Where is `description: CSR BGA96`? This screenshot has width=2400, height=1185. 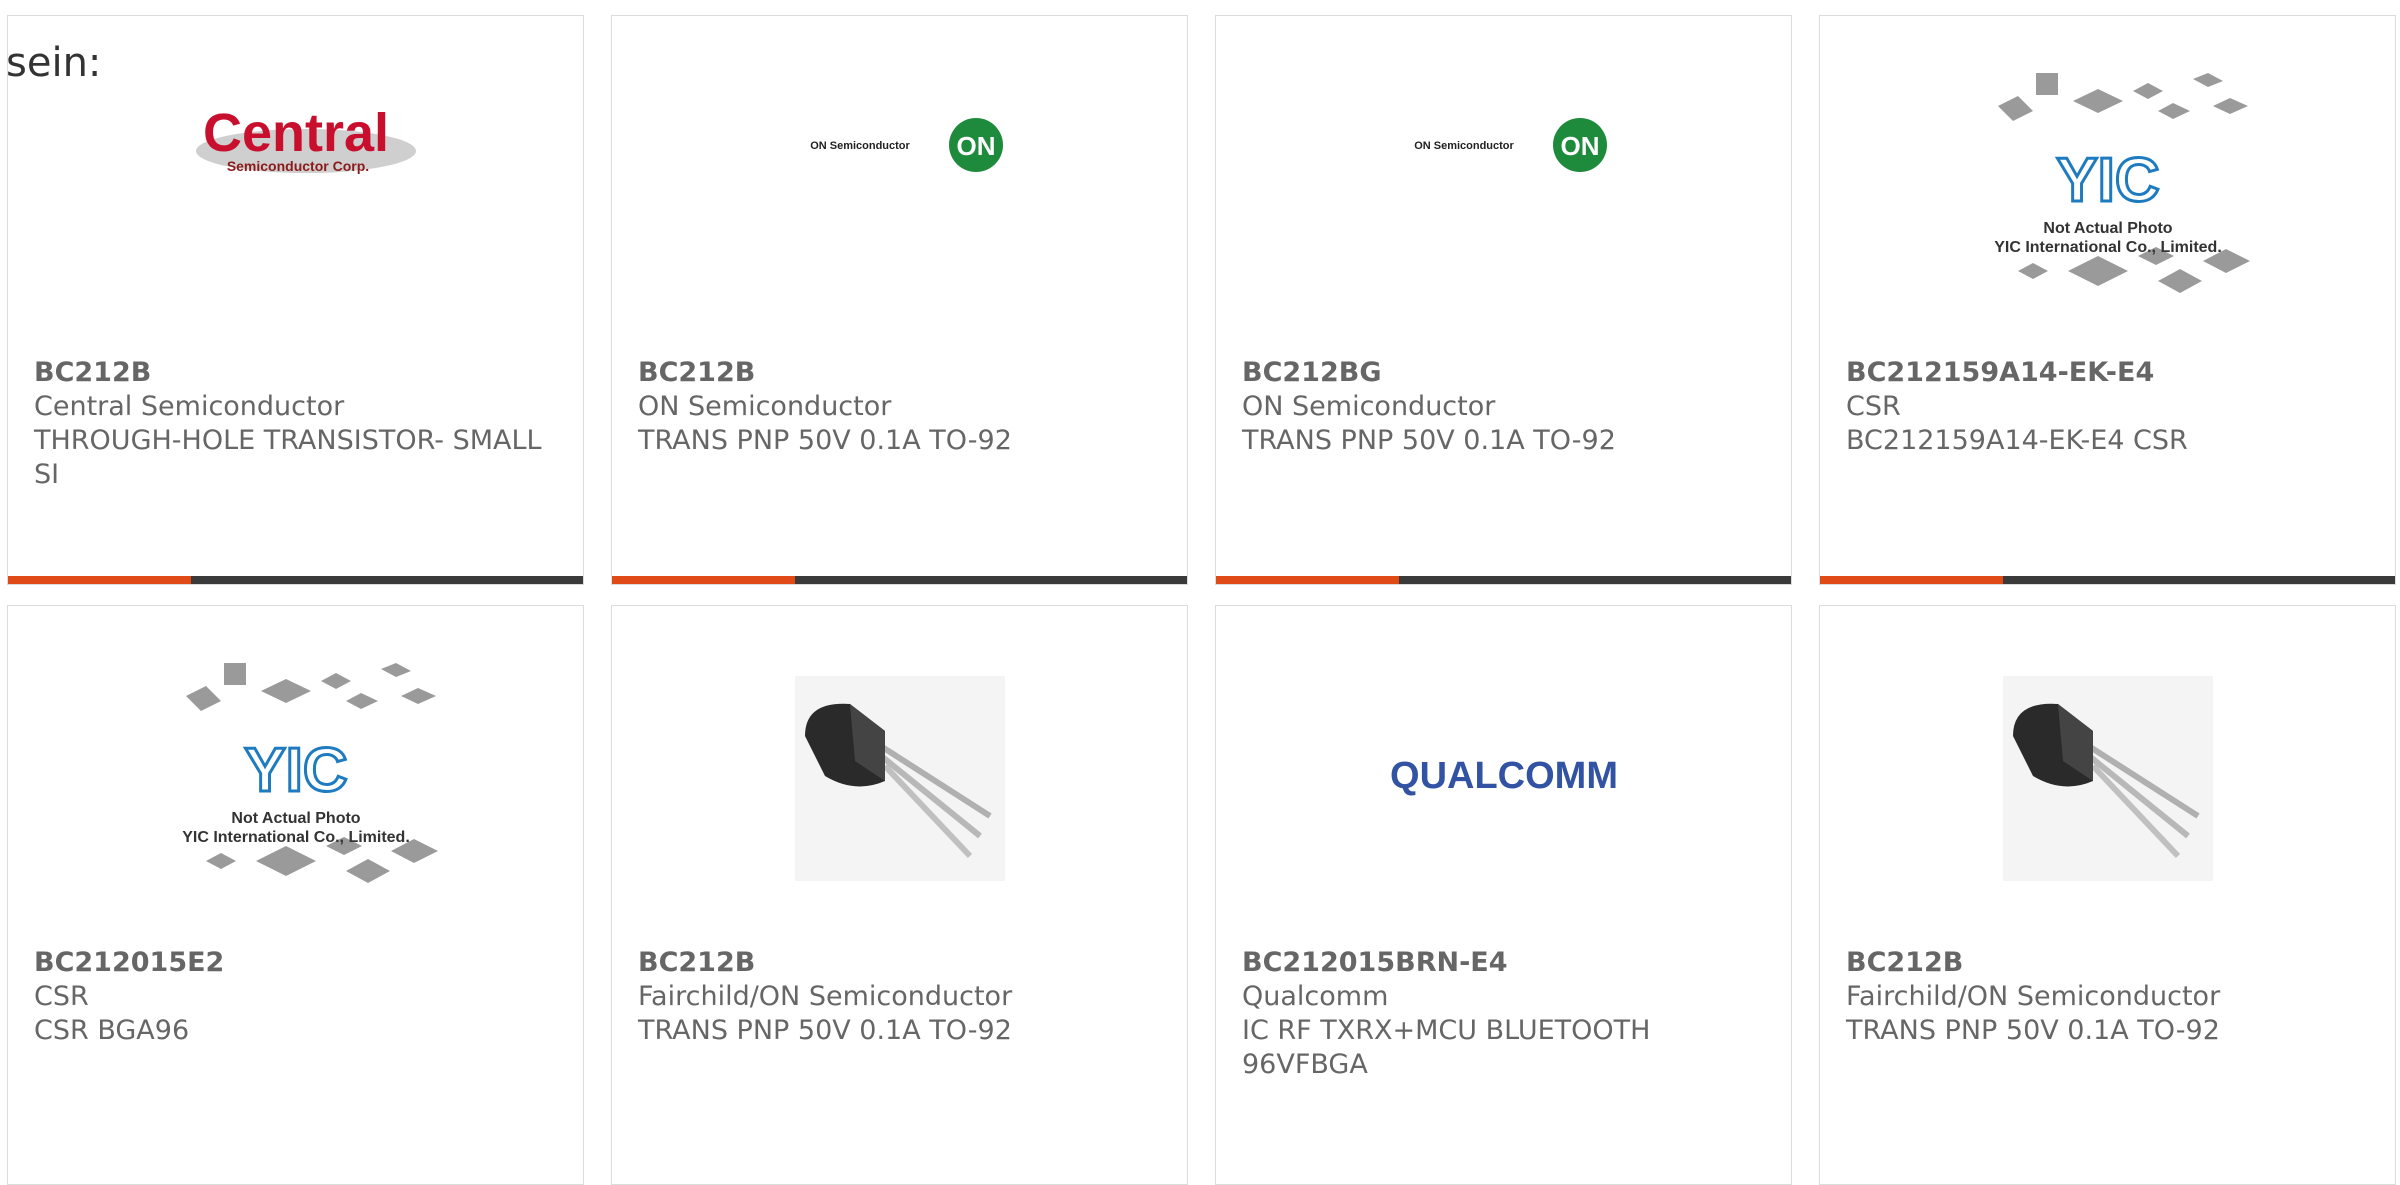
description: CSR BGA96 is located at coordinates (112, 1030).